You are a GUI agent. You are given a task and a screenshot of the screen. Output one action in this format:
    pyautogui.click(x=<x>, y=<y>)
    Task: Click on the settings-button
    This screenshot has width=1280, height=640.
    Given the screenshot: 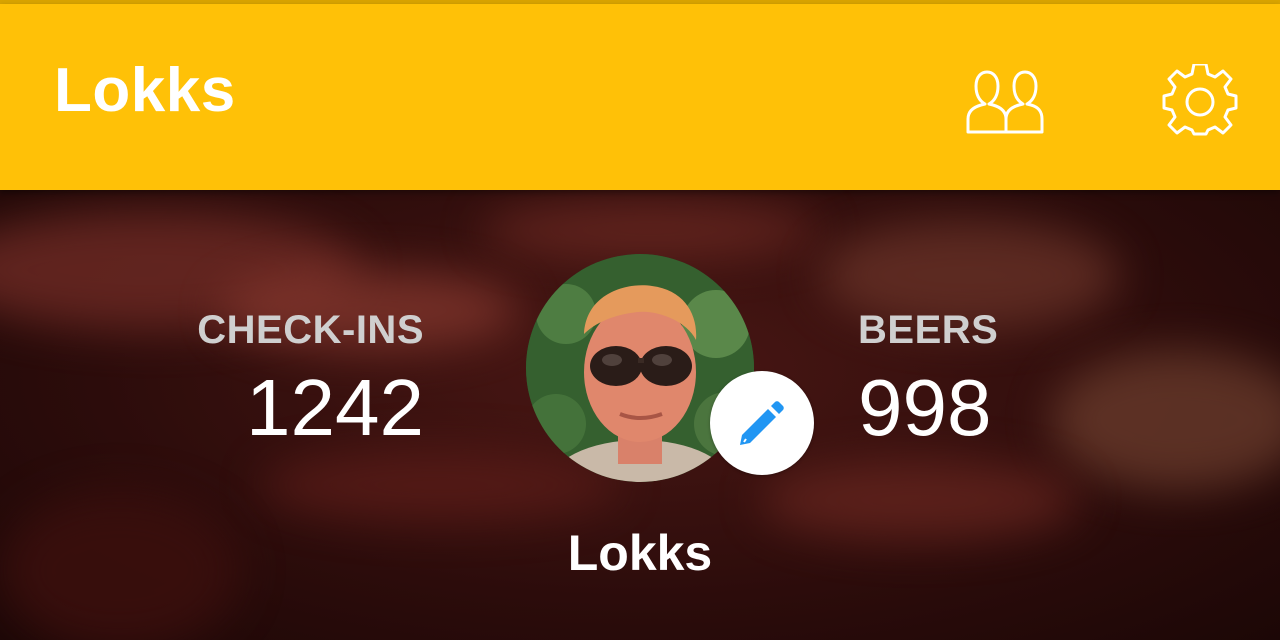 What is the action you would take?
    pyautogui.click(x=1200, y=101)
    